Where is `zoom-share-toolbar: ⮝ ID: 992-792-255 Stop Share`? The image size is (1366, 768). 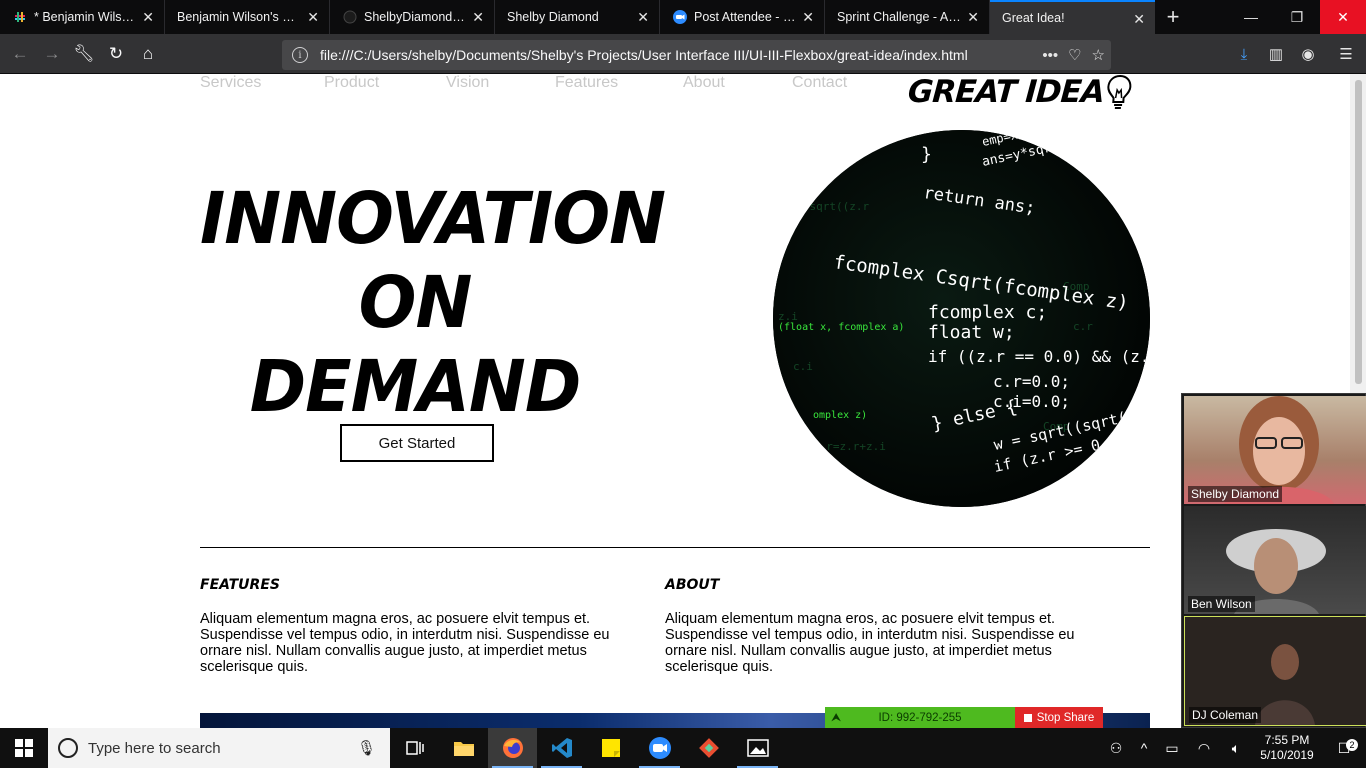
zoom-share-toolbar: ⮝ ID: 992-792-255 Stop Share is located at coordinates (964, 717).